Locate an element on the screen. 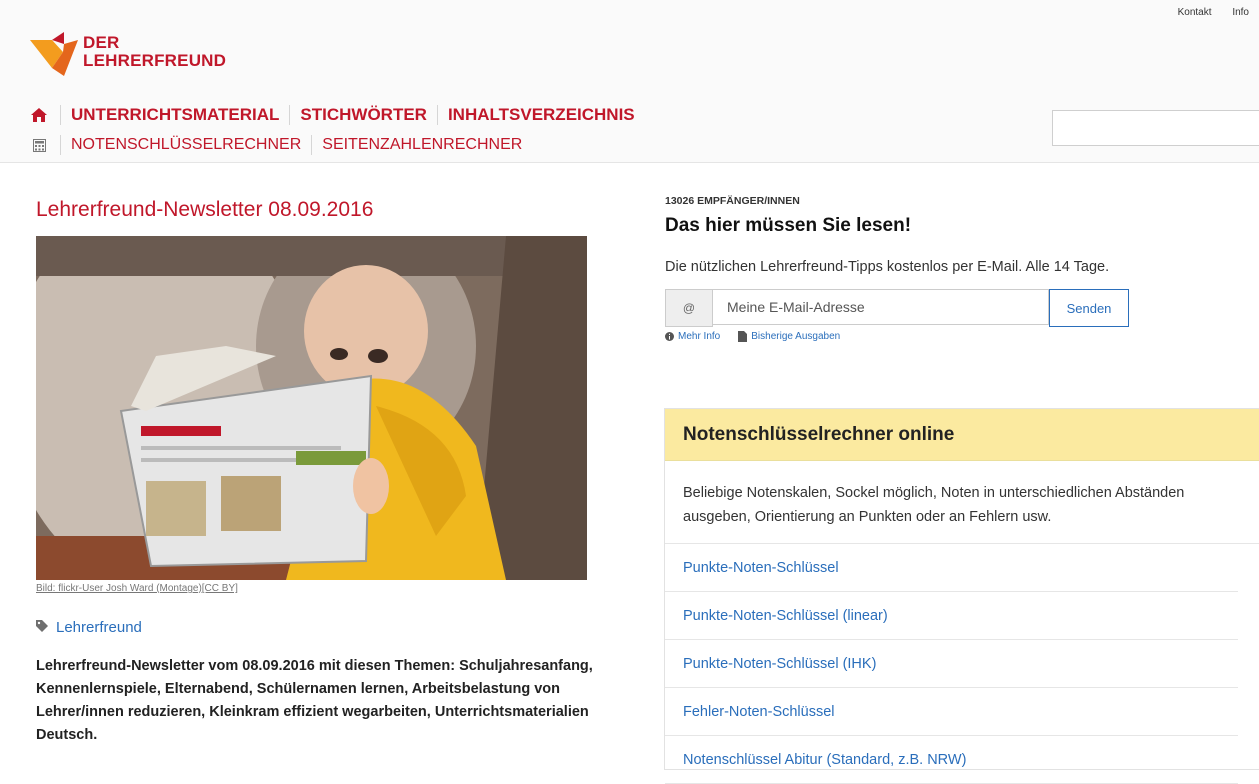 The image size is (1259, 784). link-punkte-noten-ihk: Punkte-Noten-Schlüssel (IHK) is located at coordinates (951, 664).